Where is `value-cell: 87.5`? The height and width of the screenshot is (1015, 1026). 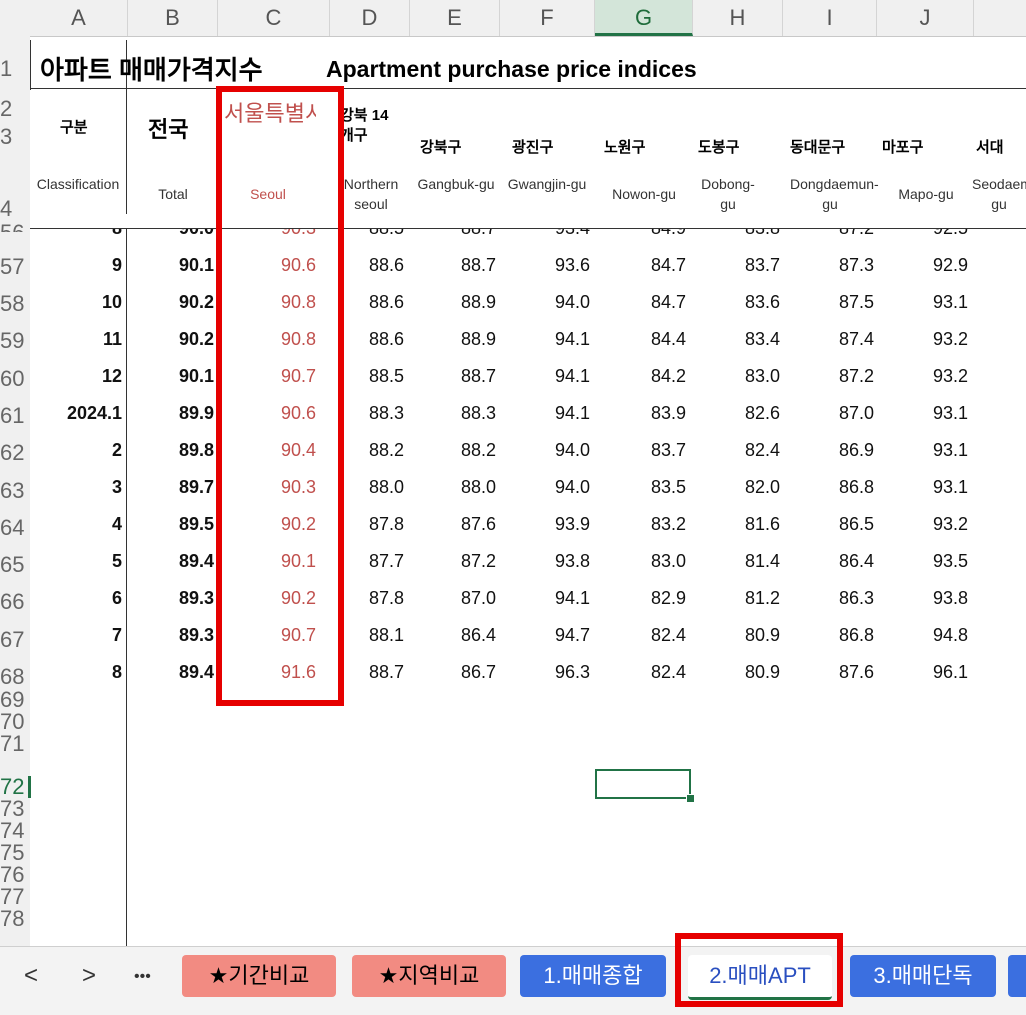
value-cell: 87.5 is located at coordinates (834, 302).